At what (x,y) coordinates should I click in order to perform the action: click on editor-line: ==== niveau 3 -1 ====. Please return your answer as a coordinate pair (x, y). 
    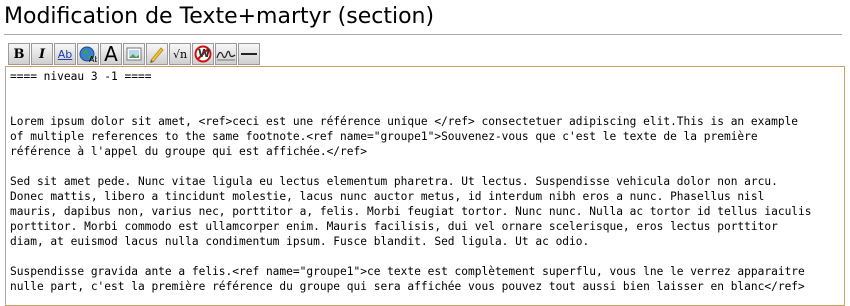
    Looking at the image, I should click on (81, 76).